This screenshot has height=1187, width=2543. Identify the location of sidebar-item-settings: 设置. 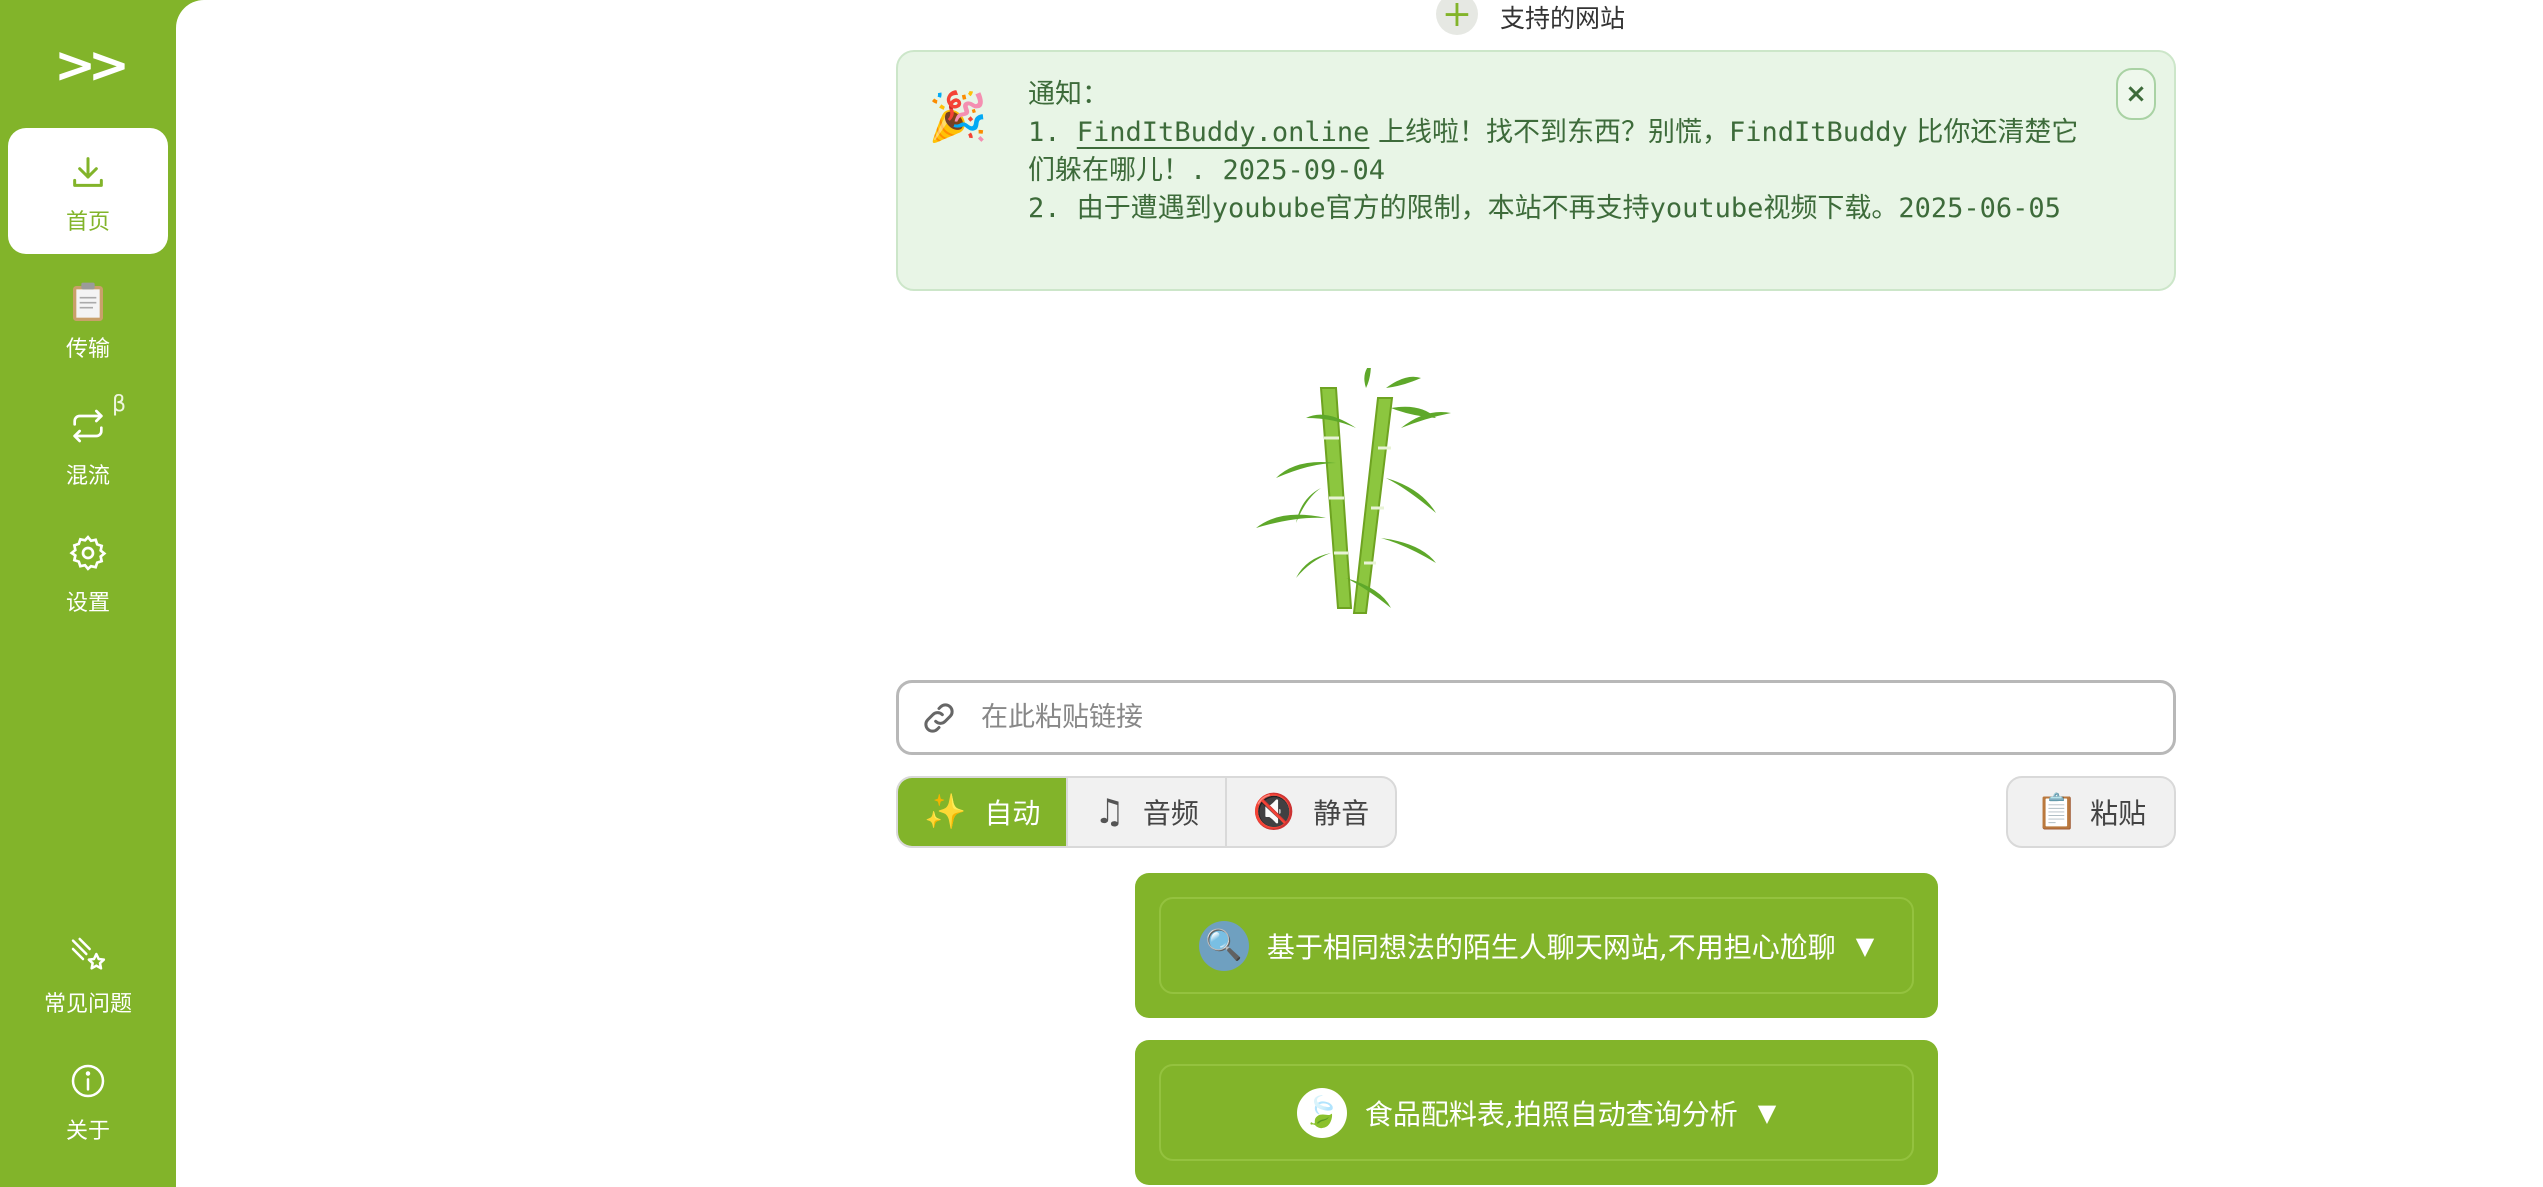
(88, 572).